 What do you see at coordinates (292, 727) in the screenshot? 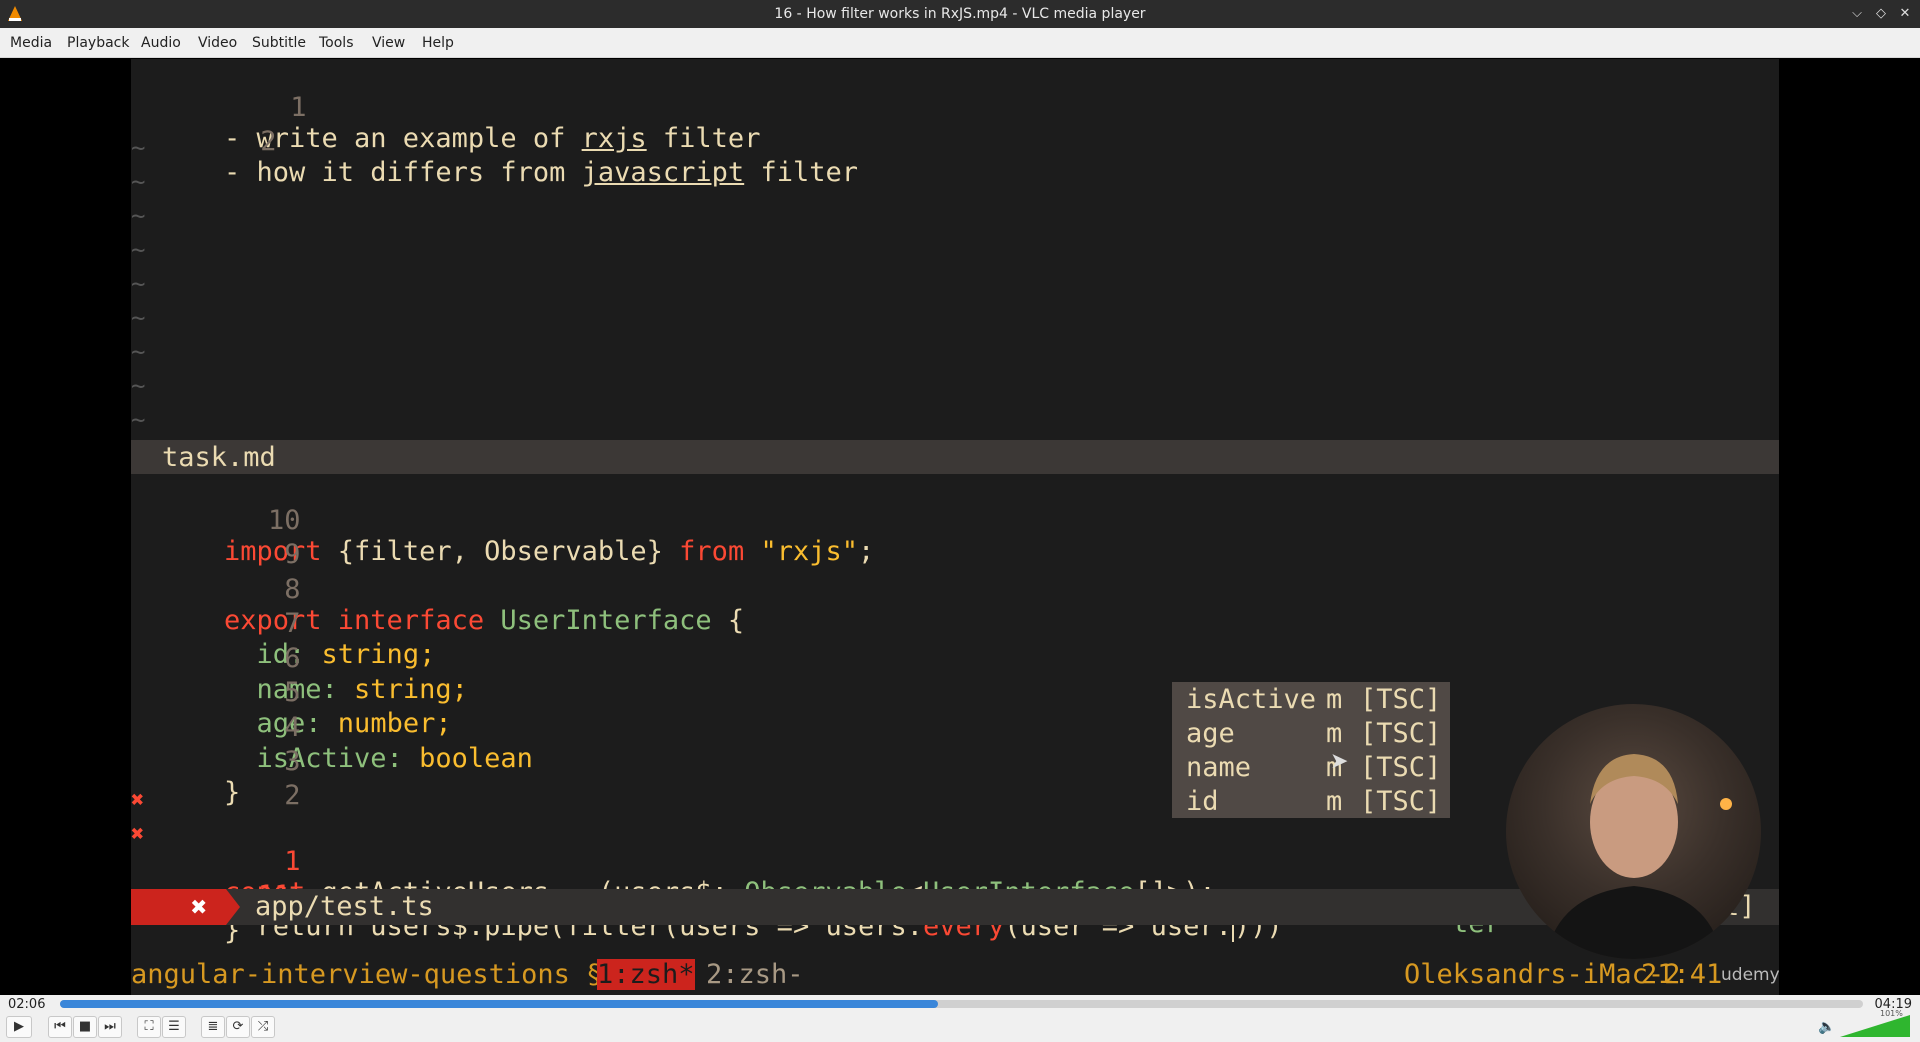
I see `line-number: 4` at bounding box center [292, 727].